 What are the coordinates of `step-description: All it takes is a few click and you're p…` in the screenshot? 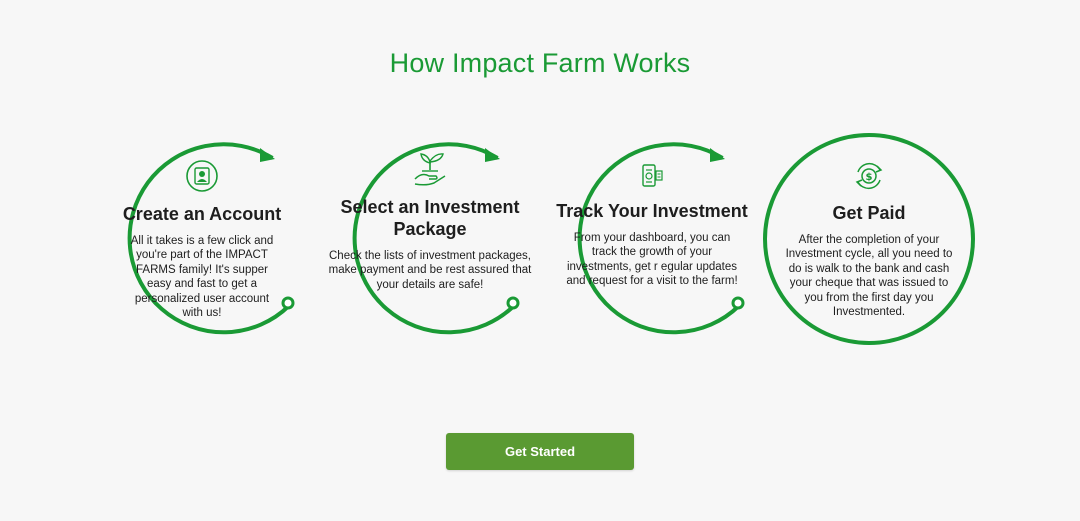 It's located at (202, 277).